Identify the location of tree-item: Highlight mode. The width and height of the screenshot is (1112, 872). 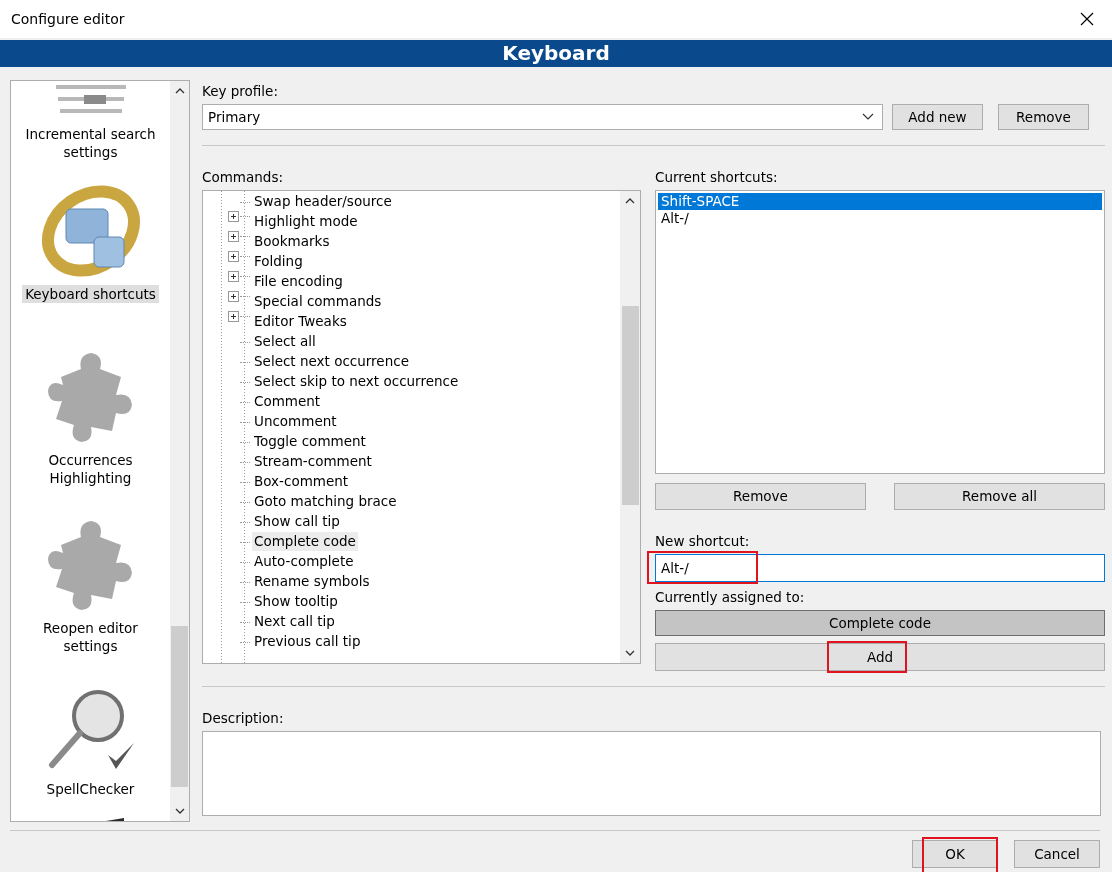
(306, 222).